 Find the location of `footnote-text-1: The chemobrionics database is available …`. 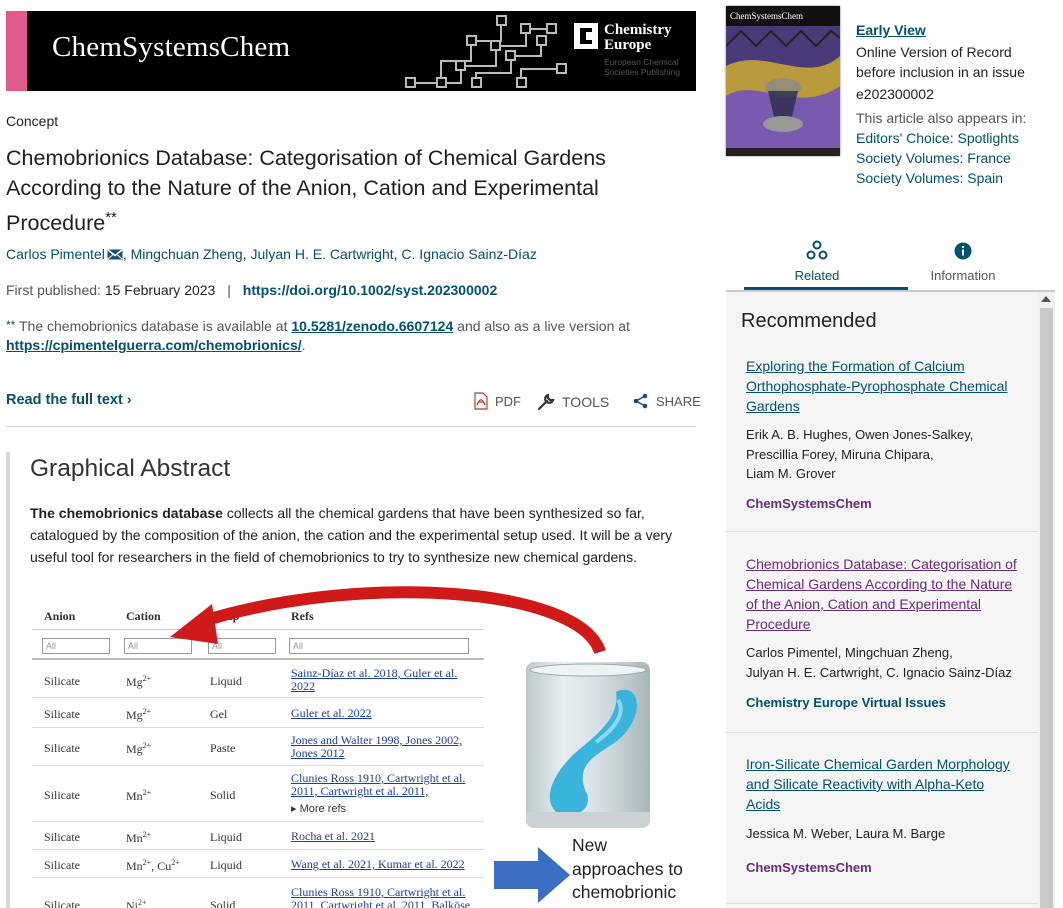

footnote-text-1: The chemobrionics database is available … is located at coordinates (153, 326).